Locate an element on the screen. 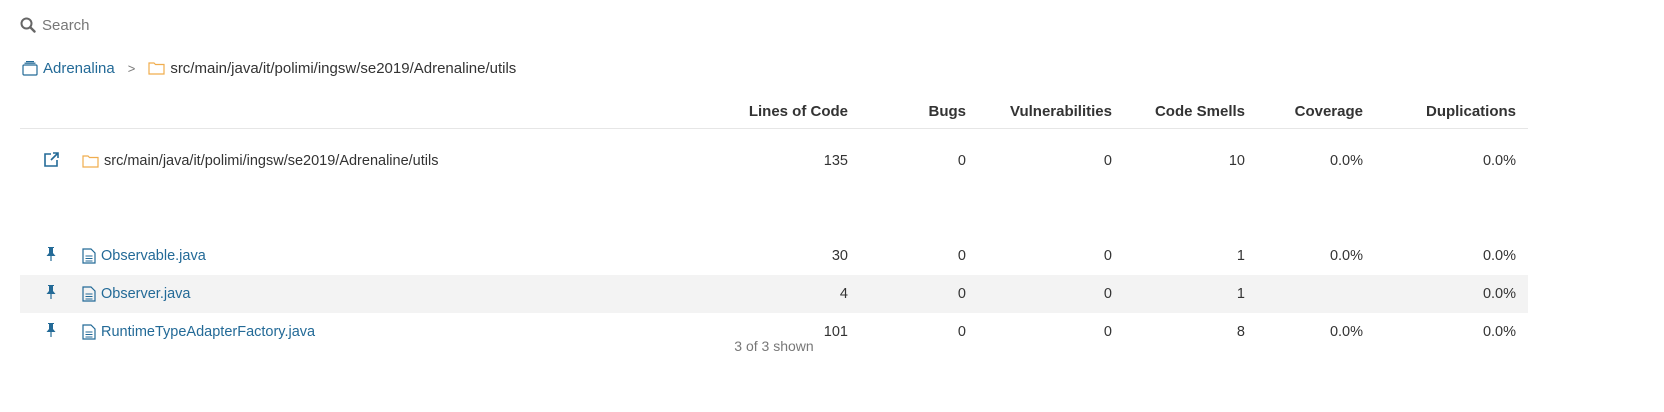  file-name-cell: Observable.java is located at coordinates (327, 256).